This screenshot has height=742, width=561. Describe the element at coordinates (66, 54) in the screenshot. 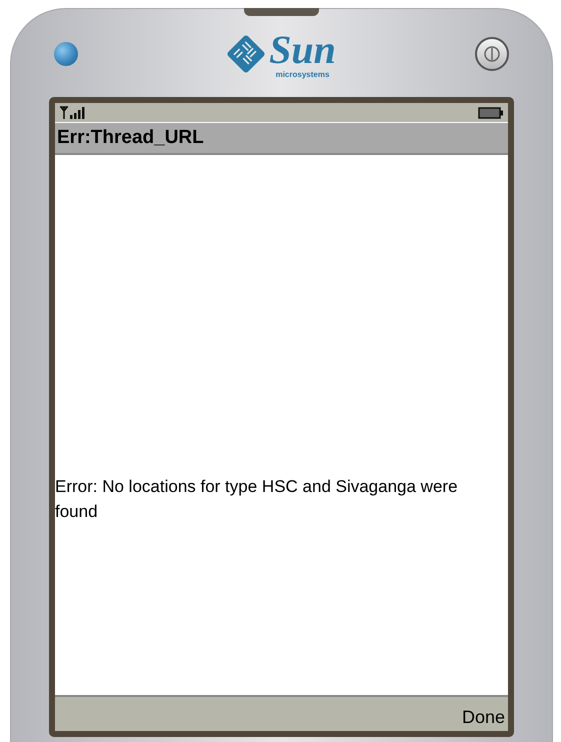

I see `indicator-light` at that location.